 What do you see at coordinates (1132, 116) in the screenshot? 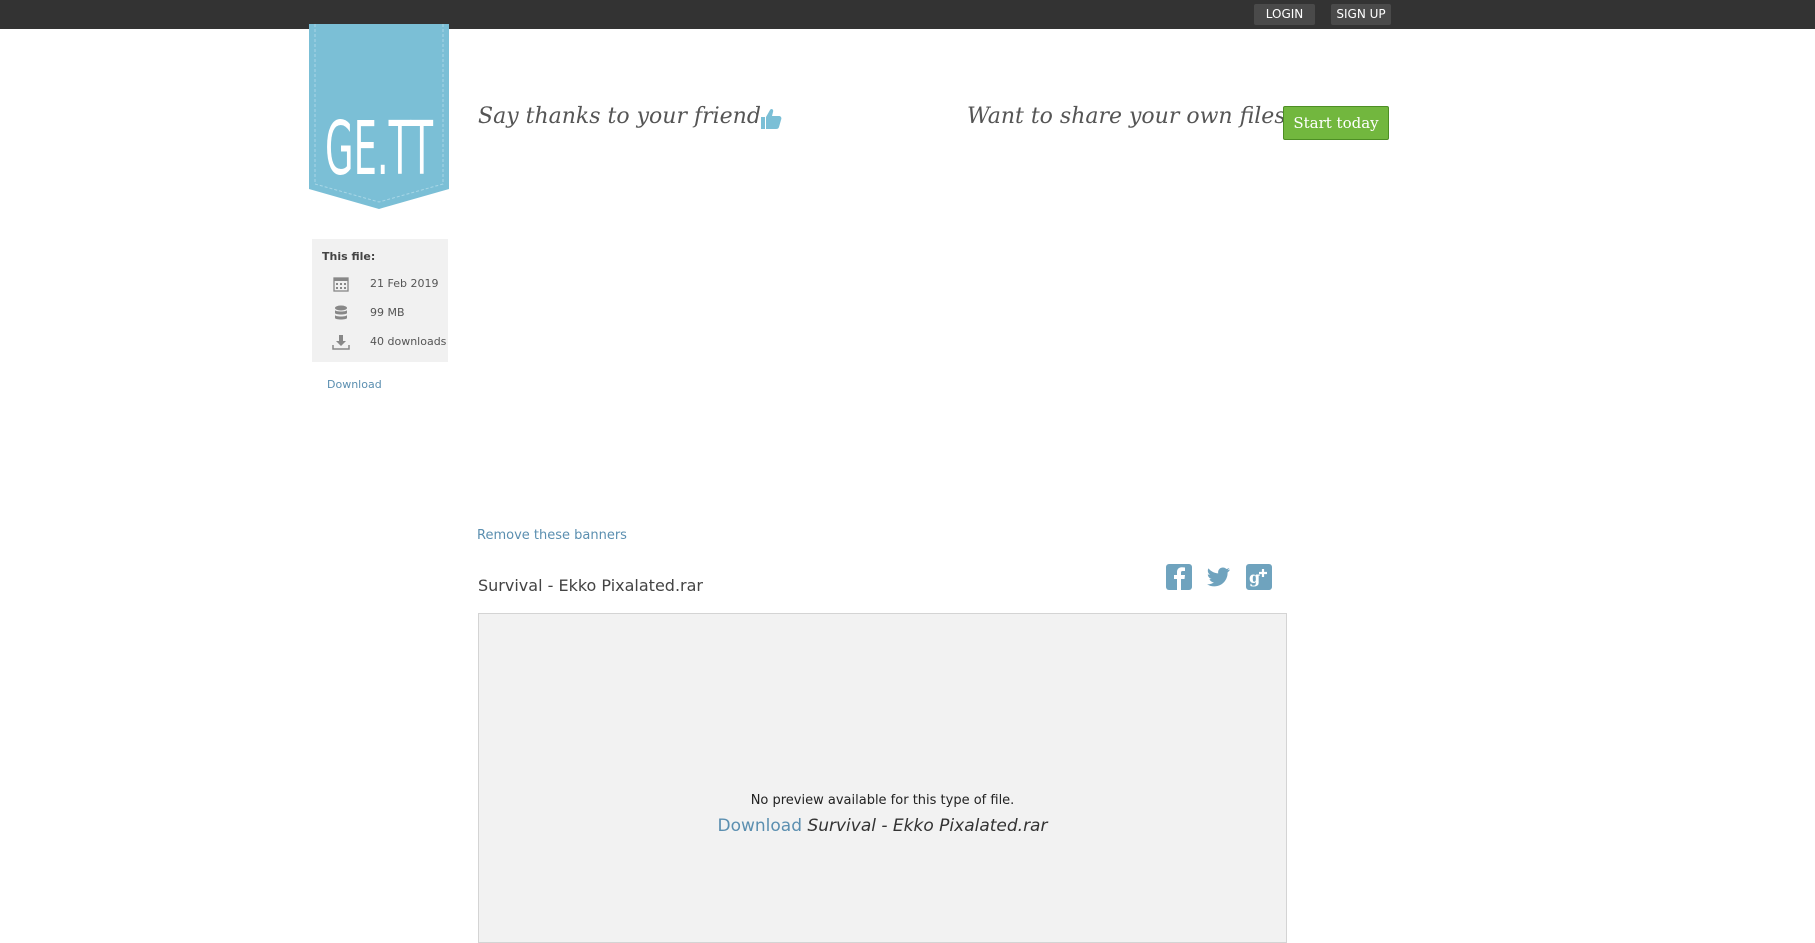
I see `share-prompt: Want to share your own files?` at bounding box center [1132, 116].